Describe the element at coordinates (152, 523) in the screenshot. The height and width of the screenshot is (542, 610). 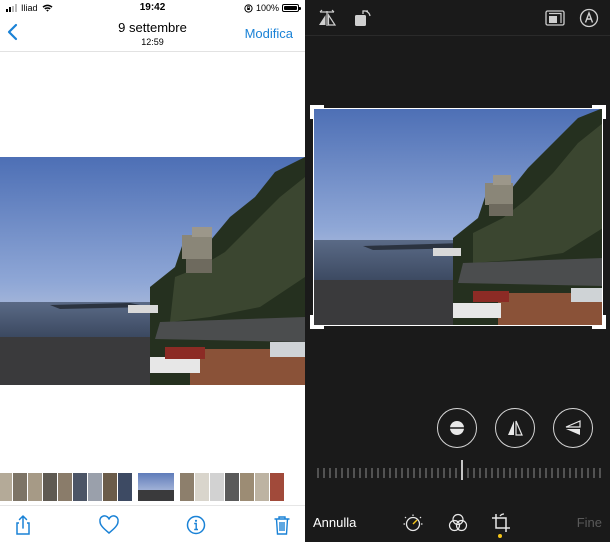
I see `photo-toolbar` at that location.